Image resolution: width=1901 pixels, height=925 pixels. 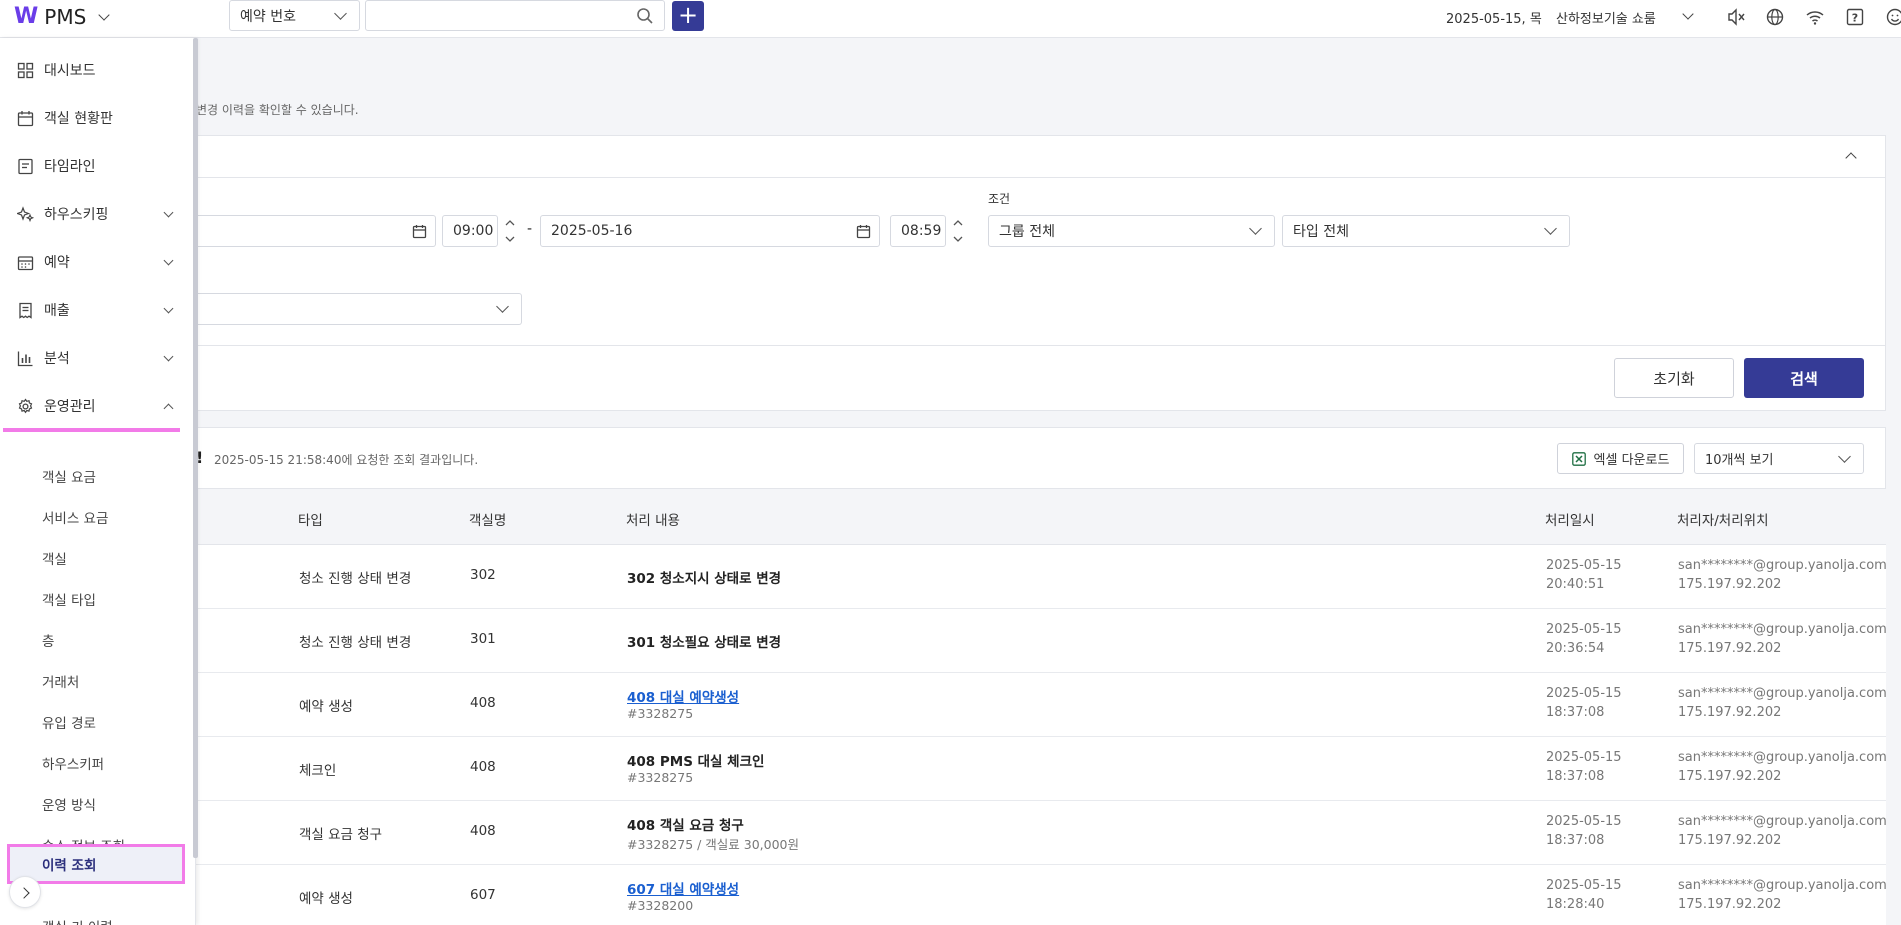 I want to click on search-button: 검색, so click(x=1804, y=378).